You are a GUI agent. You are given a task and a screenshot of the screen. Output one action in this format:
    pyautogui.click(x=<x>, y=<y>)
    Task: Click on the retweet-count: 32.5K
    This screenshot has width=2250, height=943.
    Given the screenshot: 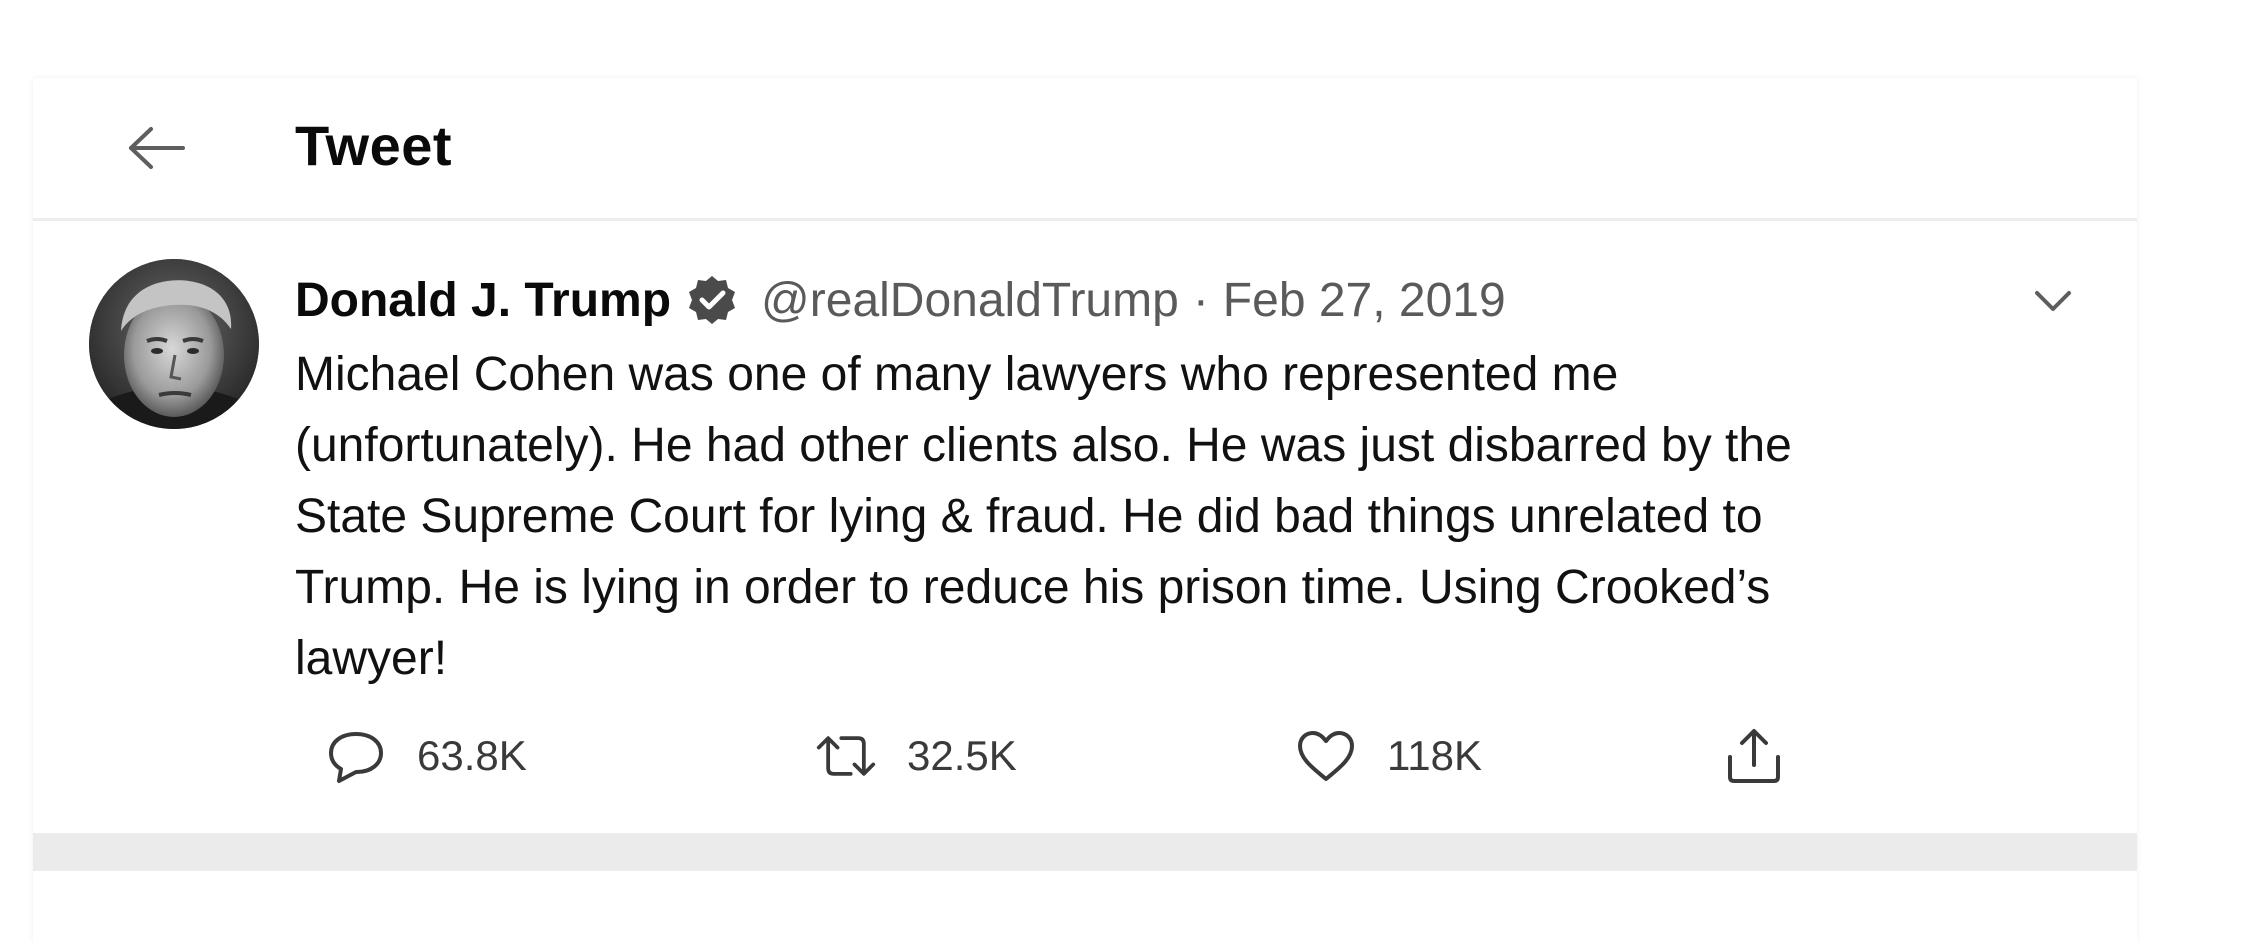 What is the action you would take?
    pyautogui.click(x=962, y=755)
    